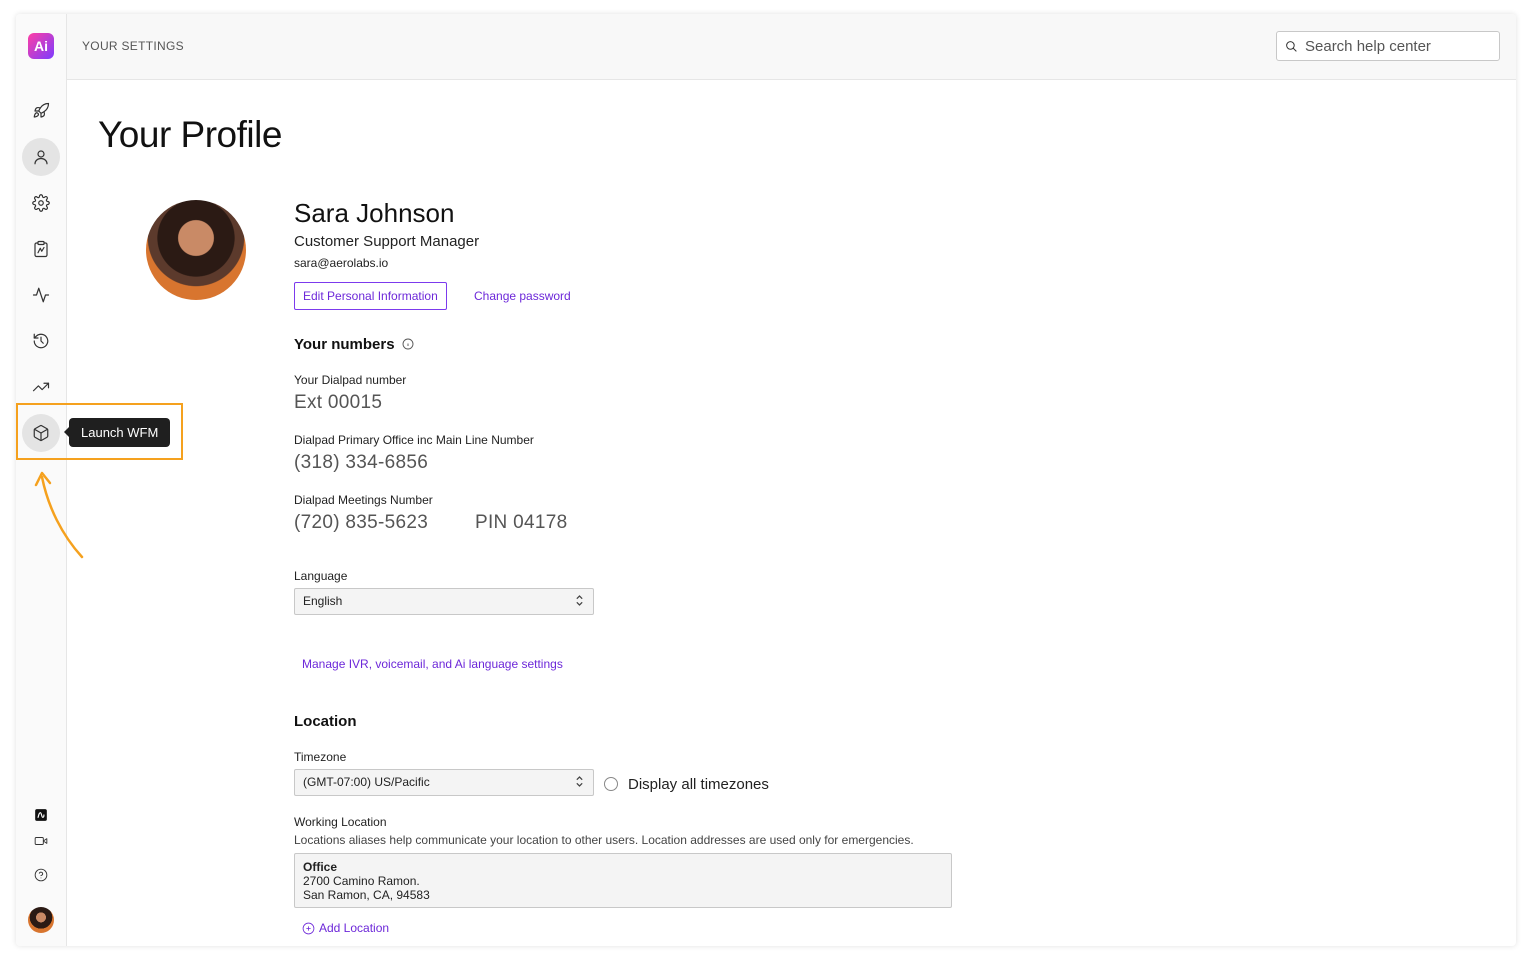  I want to click on language-label: Language, so click(321, 576).